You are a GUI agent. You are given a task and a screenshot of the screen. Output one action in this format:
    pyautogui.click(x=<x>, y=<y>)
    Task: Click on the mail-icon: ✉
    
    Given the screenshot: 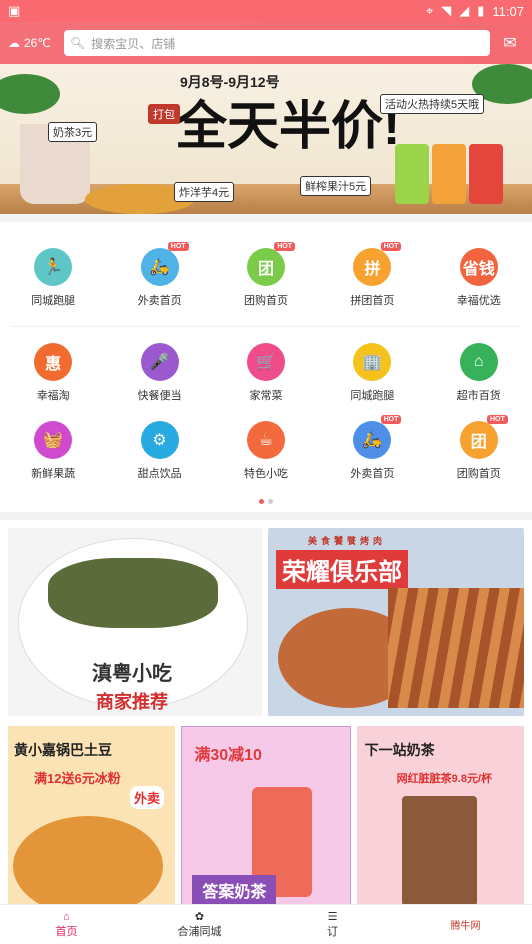 What is the action you would take?
    pyautogui.click(x=510, y=43)
    